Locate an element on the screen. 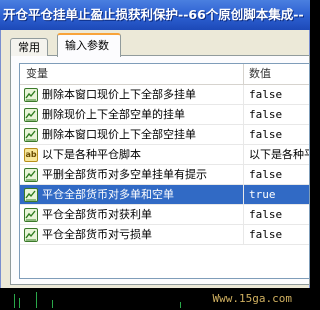 The image size is (320, 310). param-value: 以下是各种平 is located at coordinates (276, 154).